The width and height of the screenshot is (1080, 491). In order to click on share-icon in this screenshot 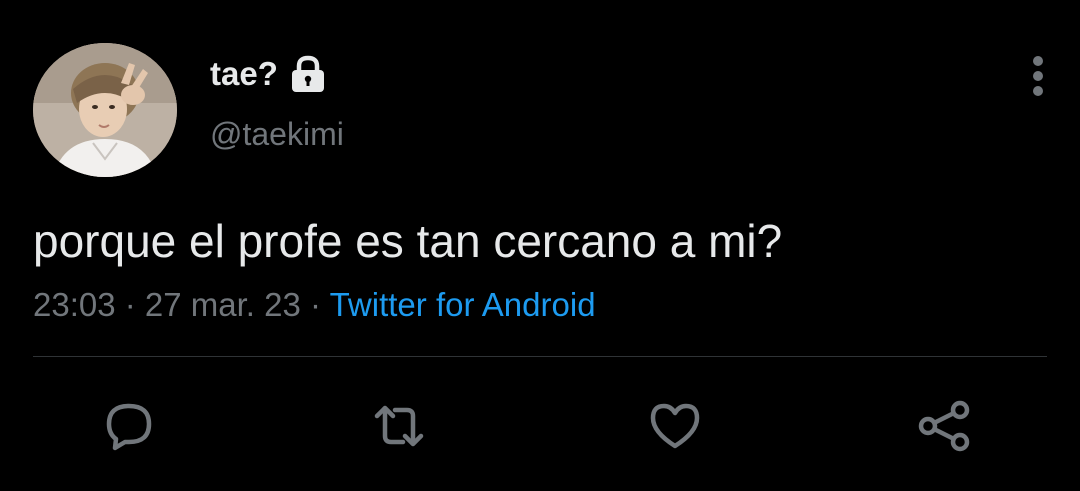, I will do `click(944, 426)`.